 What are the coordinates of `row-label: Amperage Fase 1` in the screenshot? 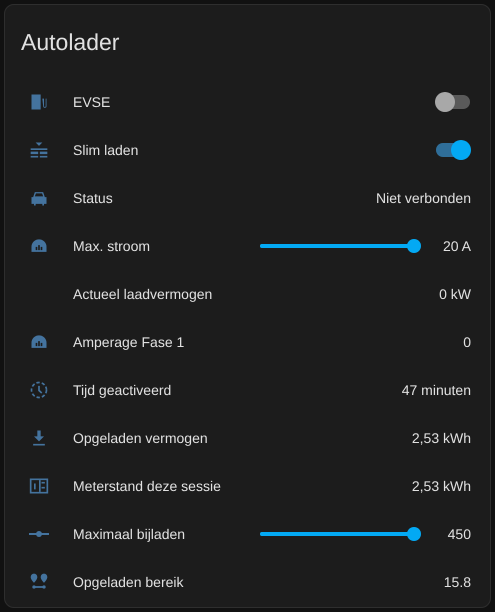 It's located at (129, 342).